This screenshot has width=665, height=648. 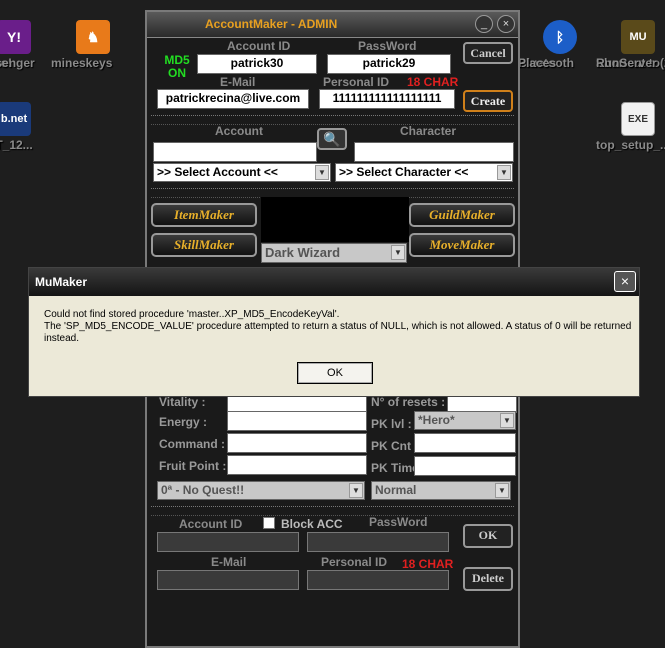 I want to click on bluetooth-icon: ᛒ, so click(x=560, y=37).